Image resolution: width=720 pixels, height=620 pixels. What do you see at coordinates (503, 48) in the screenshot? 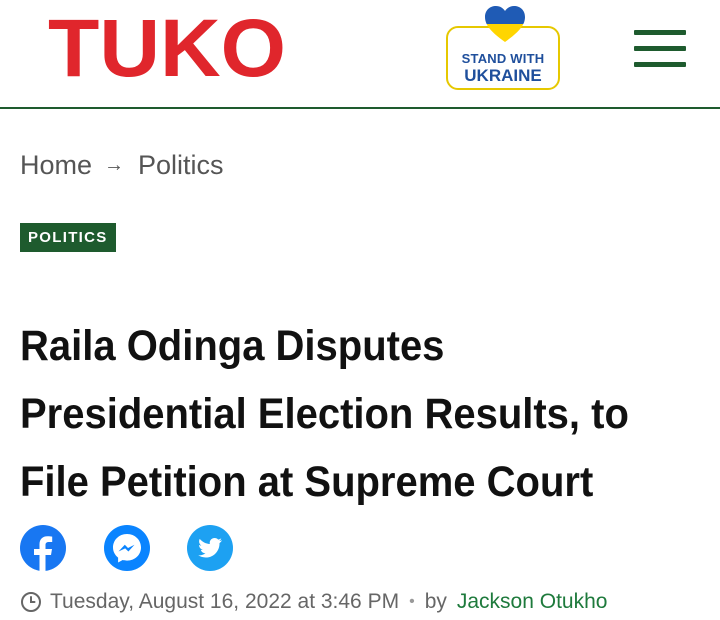
I see `stand-with-ukraine-badge: STAND WITH UKRAINE` at bounding box center [503, 48].